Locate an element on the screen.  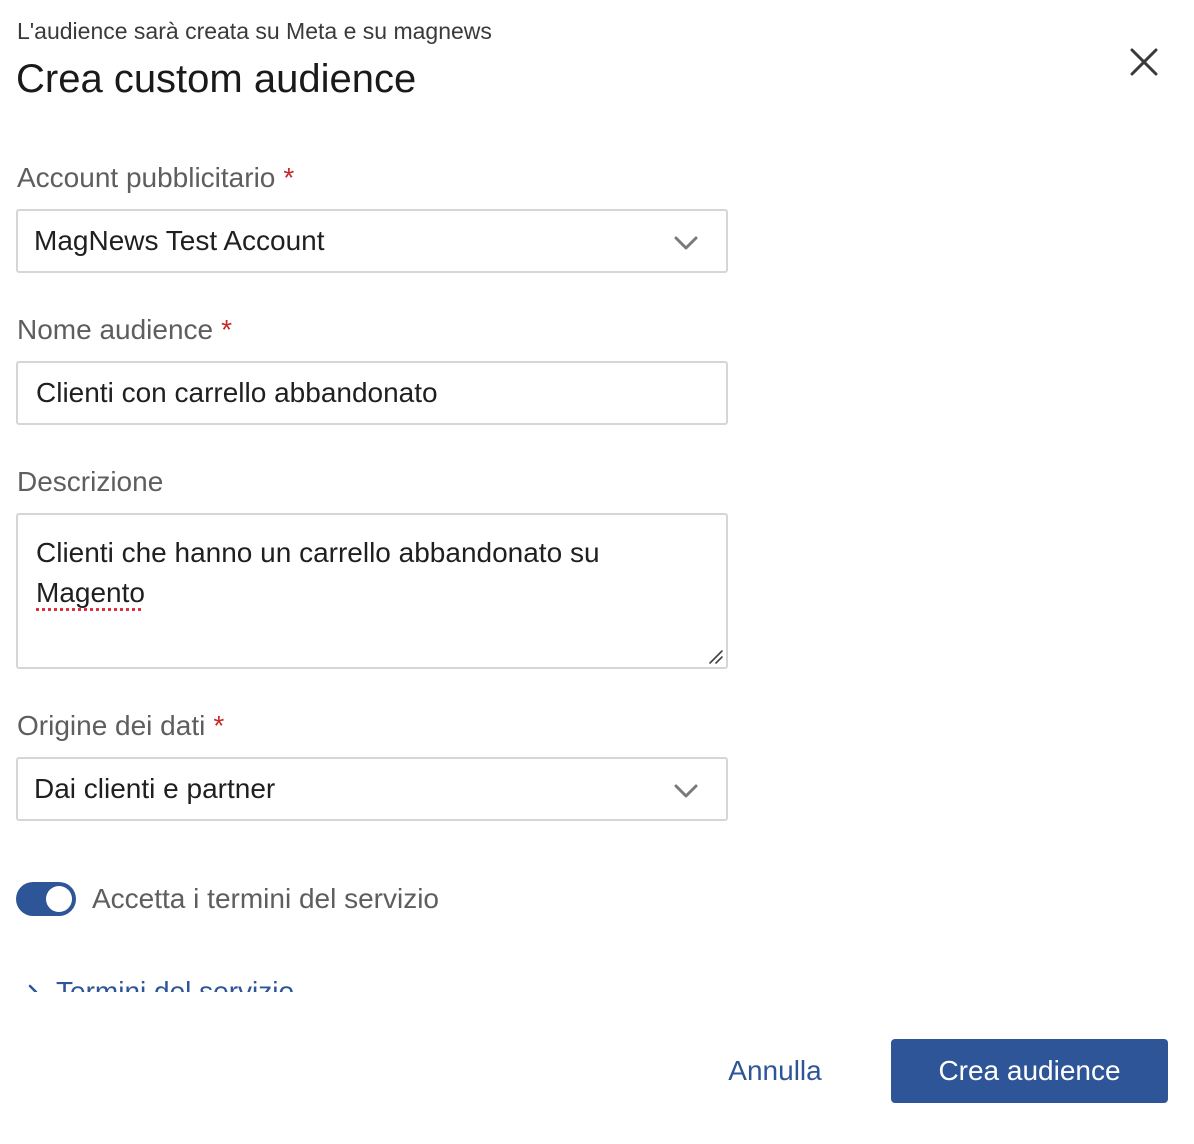
terms-toggle-label: Accetta i termini del servizio is located at coordinates (266, 898).